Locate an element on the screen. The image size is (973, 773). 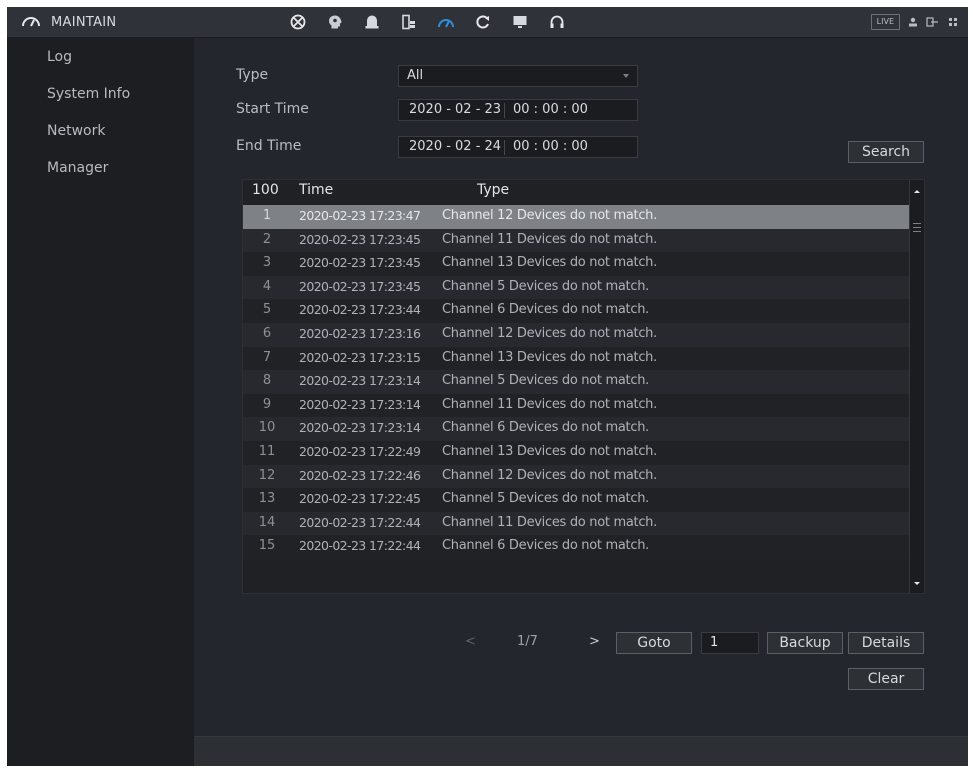
scroll-up-button is located at coordinates (917, 191).